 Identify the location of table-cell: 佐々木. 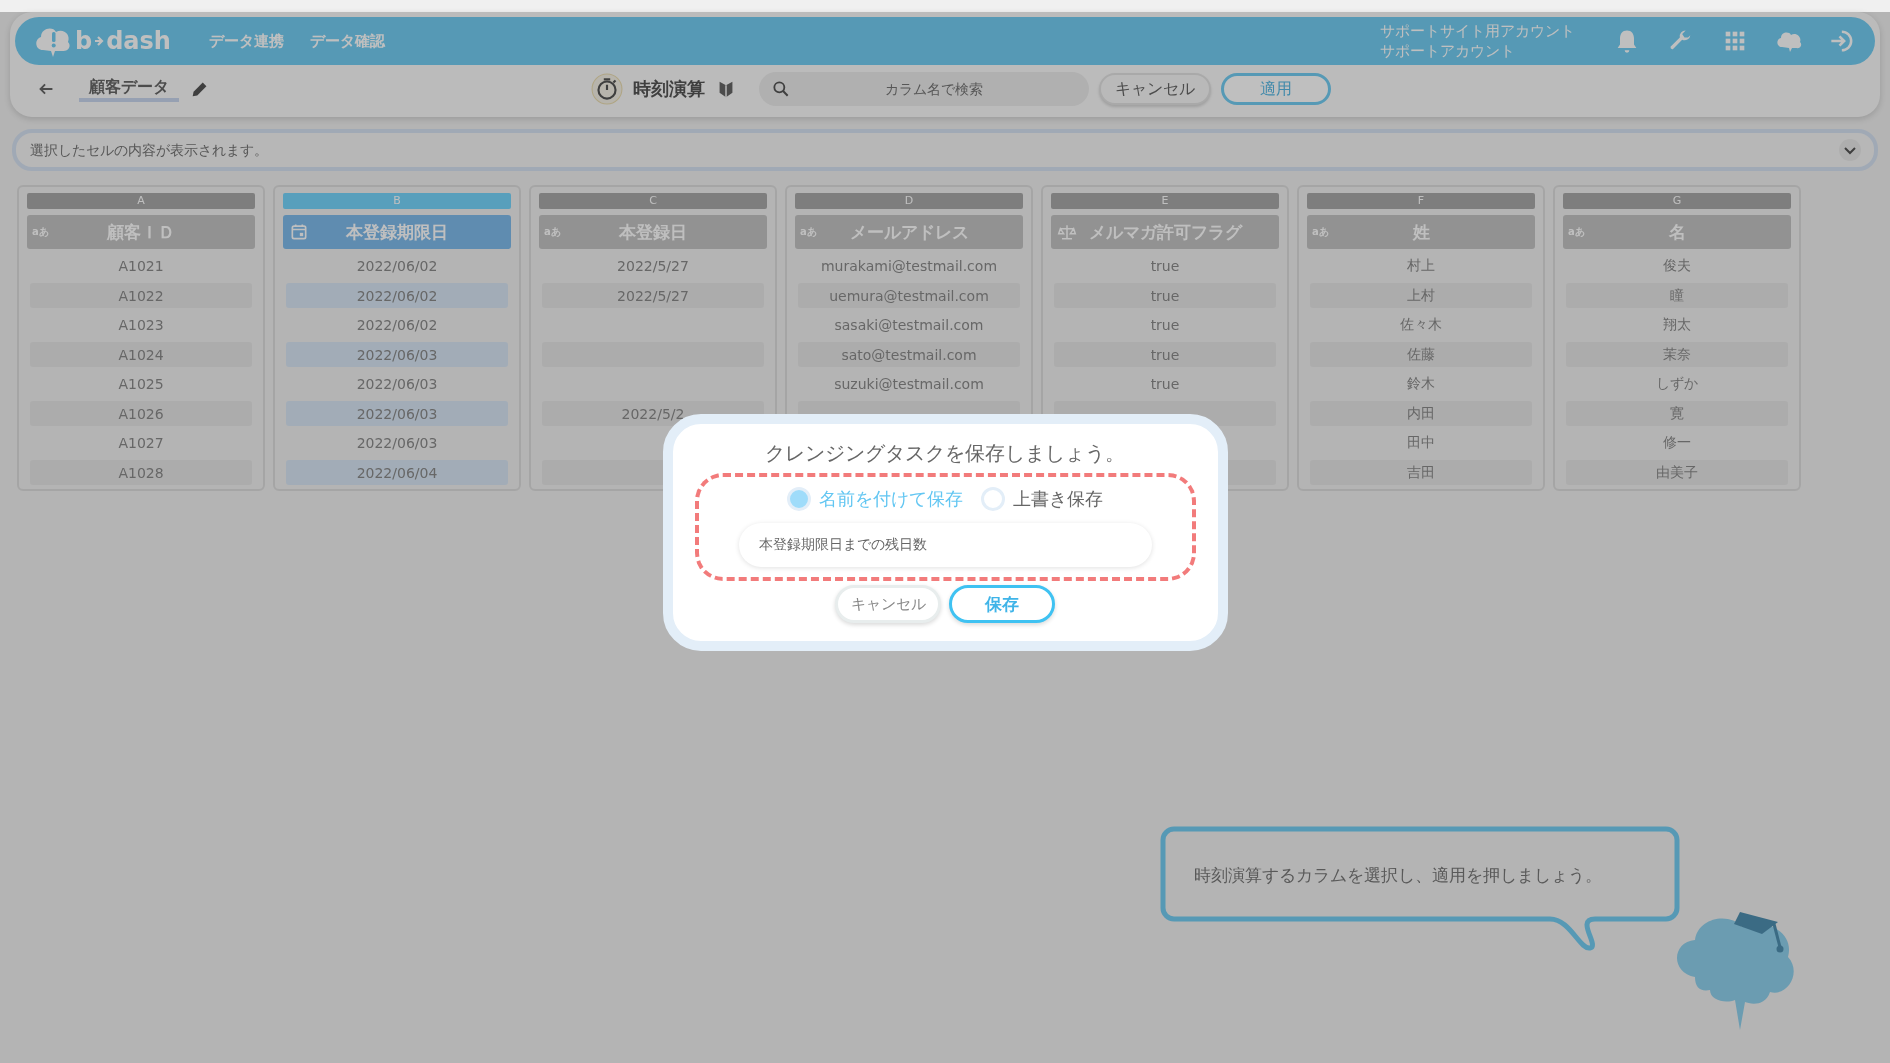
(1421, 325).